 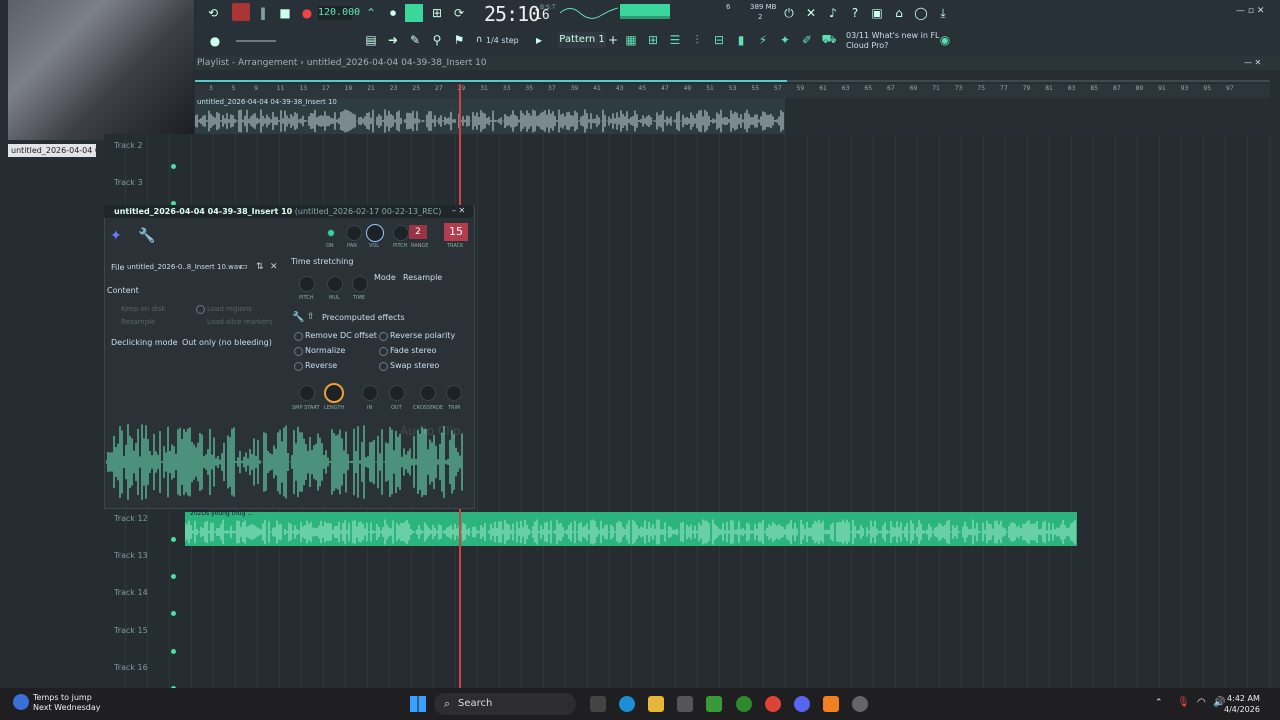 I want to click on out-knob, so click(x=397, y=393).